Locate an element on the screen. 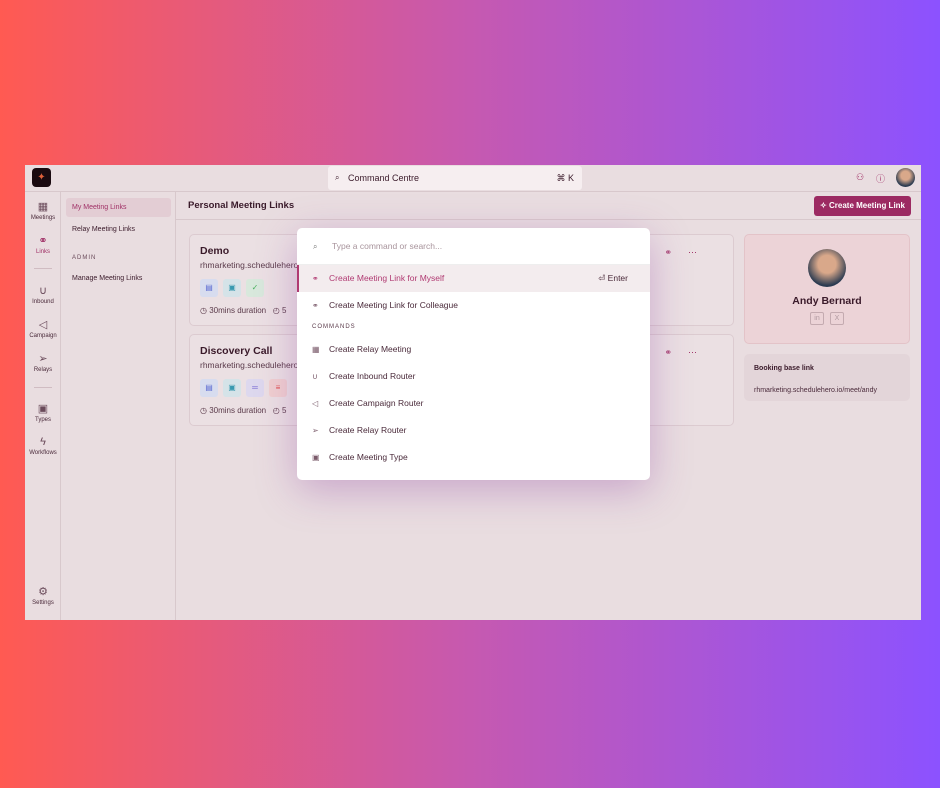 The image size is (940, 788). rail-campaign: ◁ Campaign is located at coordinates (43, 328).